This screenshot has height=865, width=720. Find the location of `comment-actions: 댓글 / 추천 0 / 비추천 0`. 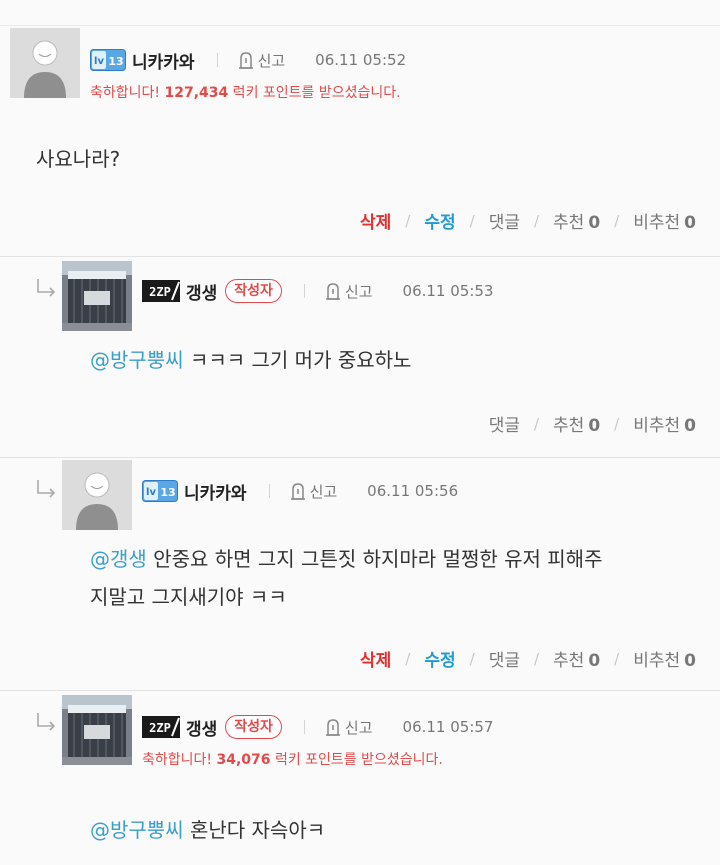

comment-actions: 댓글 / 추천 0 / 비추천 0 is located at coordinates (592, 424).